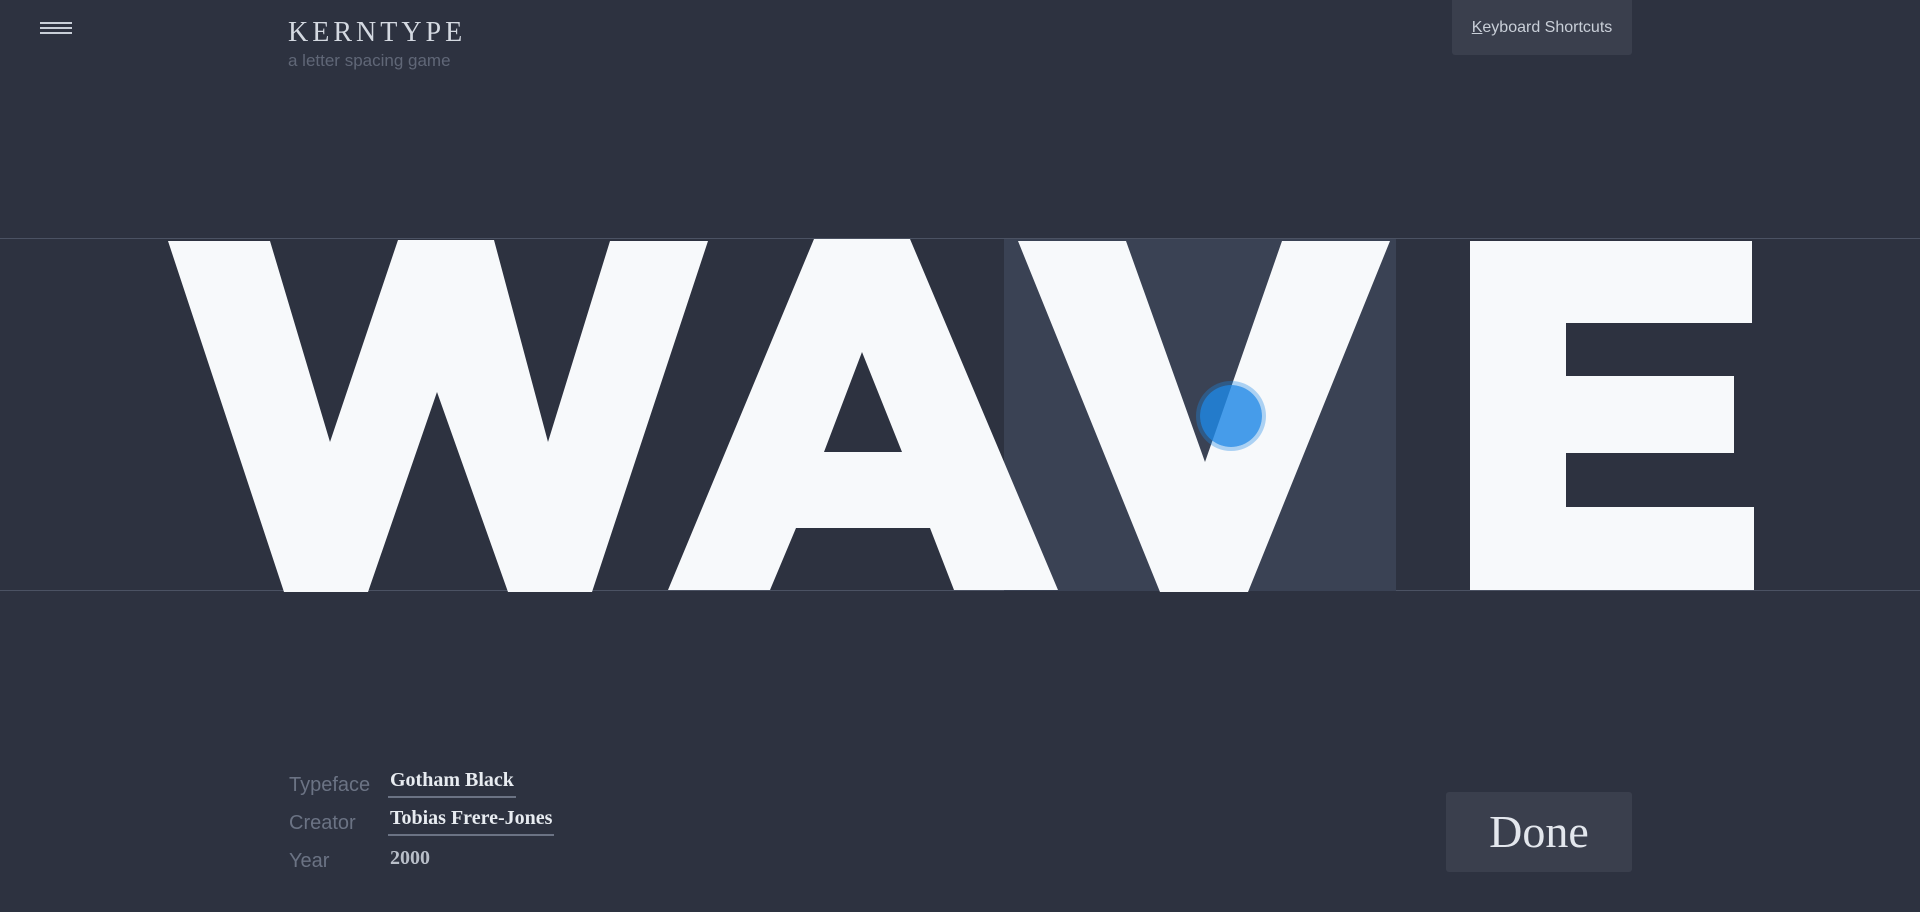  Describe the element at coordinates (410, 858) in the screenshot. I see `year-value: 2000` at that location.